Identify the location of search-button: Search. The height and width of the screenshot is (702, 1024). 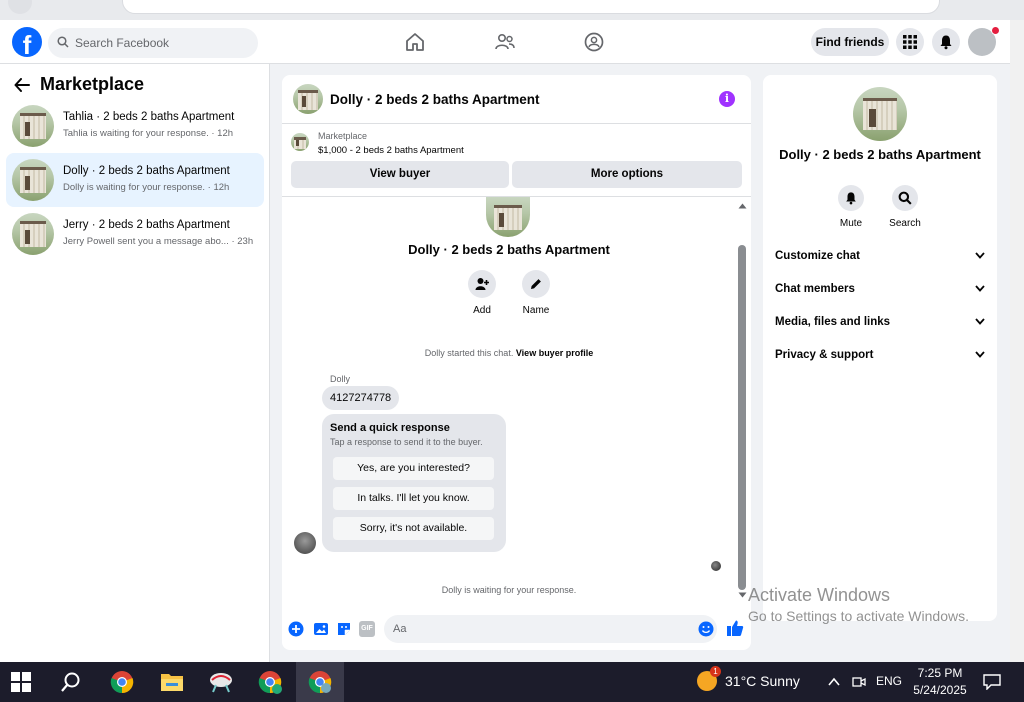
(905, 207).